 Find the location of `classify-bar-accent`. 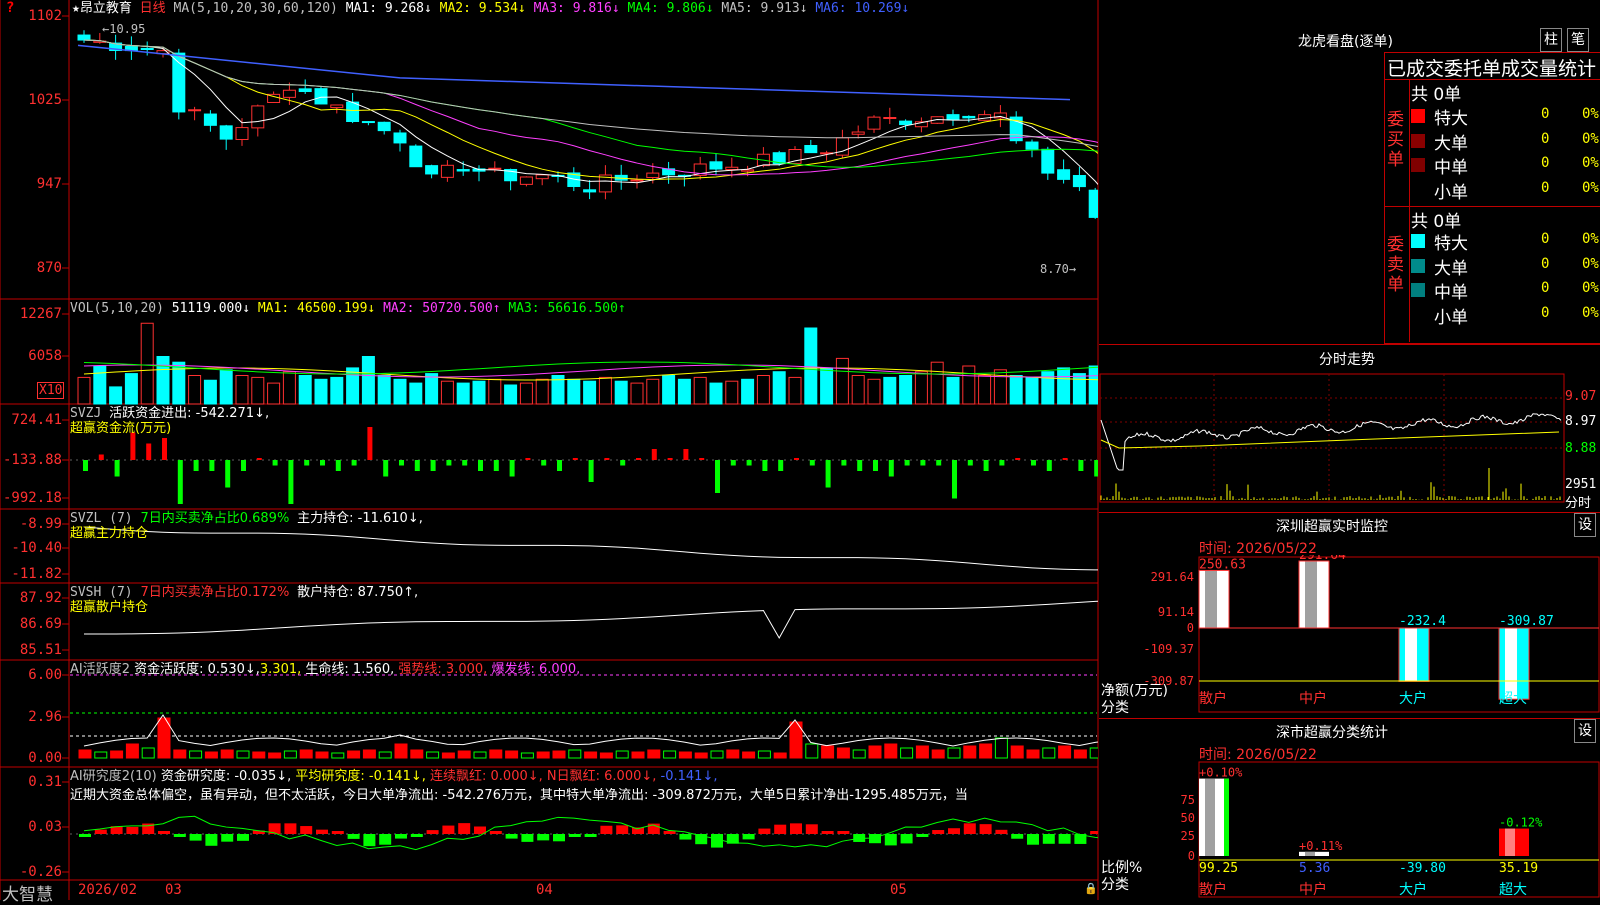

classify-bar-accent is located at coordinates (1226, 817).